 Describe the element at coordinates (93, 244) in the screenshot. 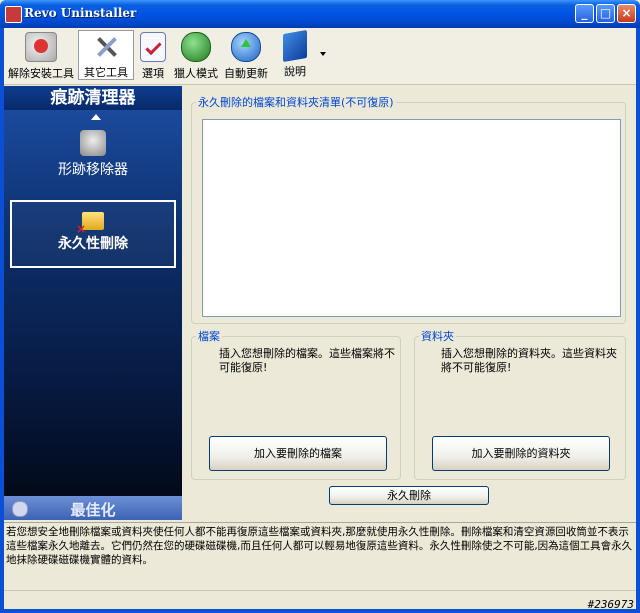

I see `sidebar-item-label: 永久性刪除` at that location.